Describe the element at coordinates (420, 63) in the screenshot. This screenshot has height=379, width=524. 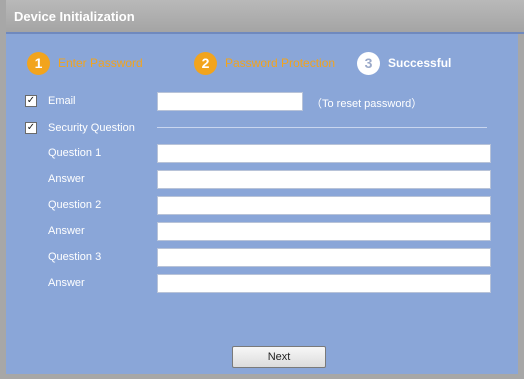
I see `step-3-label: Successful` at that location.